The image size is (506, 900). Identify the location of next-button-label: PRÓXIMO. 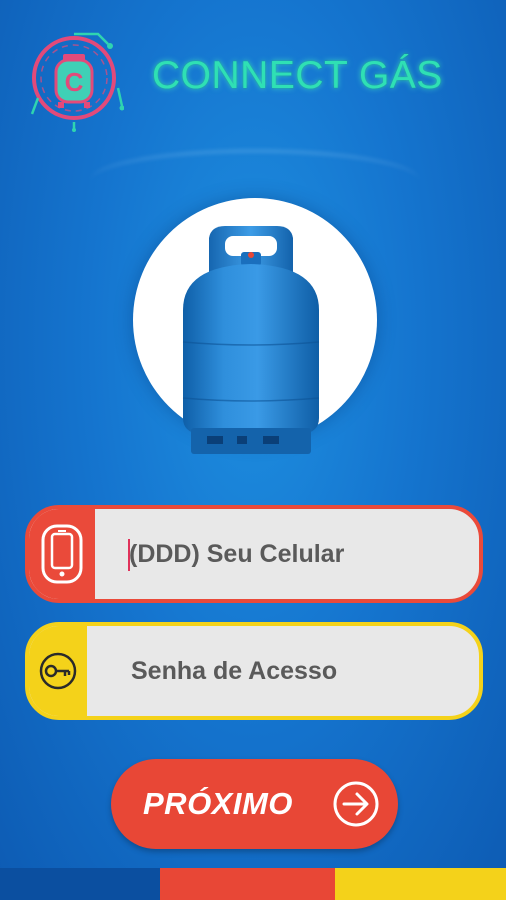
(218, 803).